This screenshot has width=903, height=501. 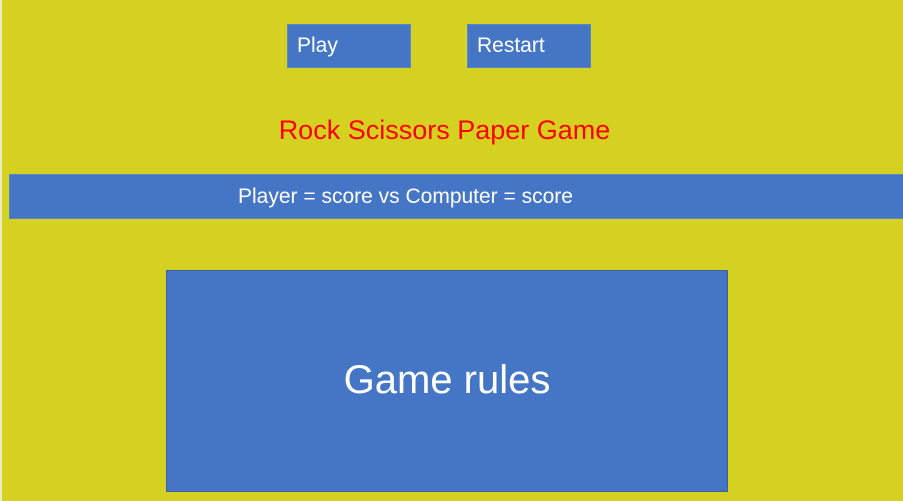 I want to click on game-title: Rock Scissors Paper Game, so click(x=444, y=130).